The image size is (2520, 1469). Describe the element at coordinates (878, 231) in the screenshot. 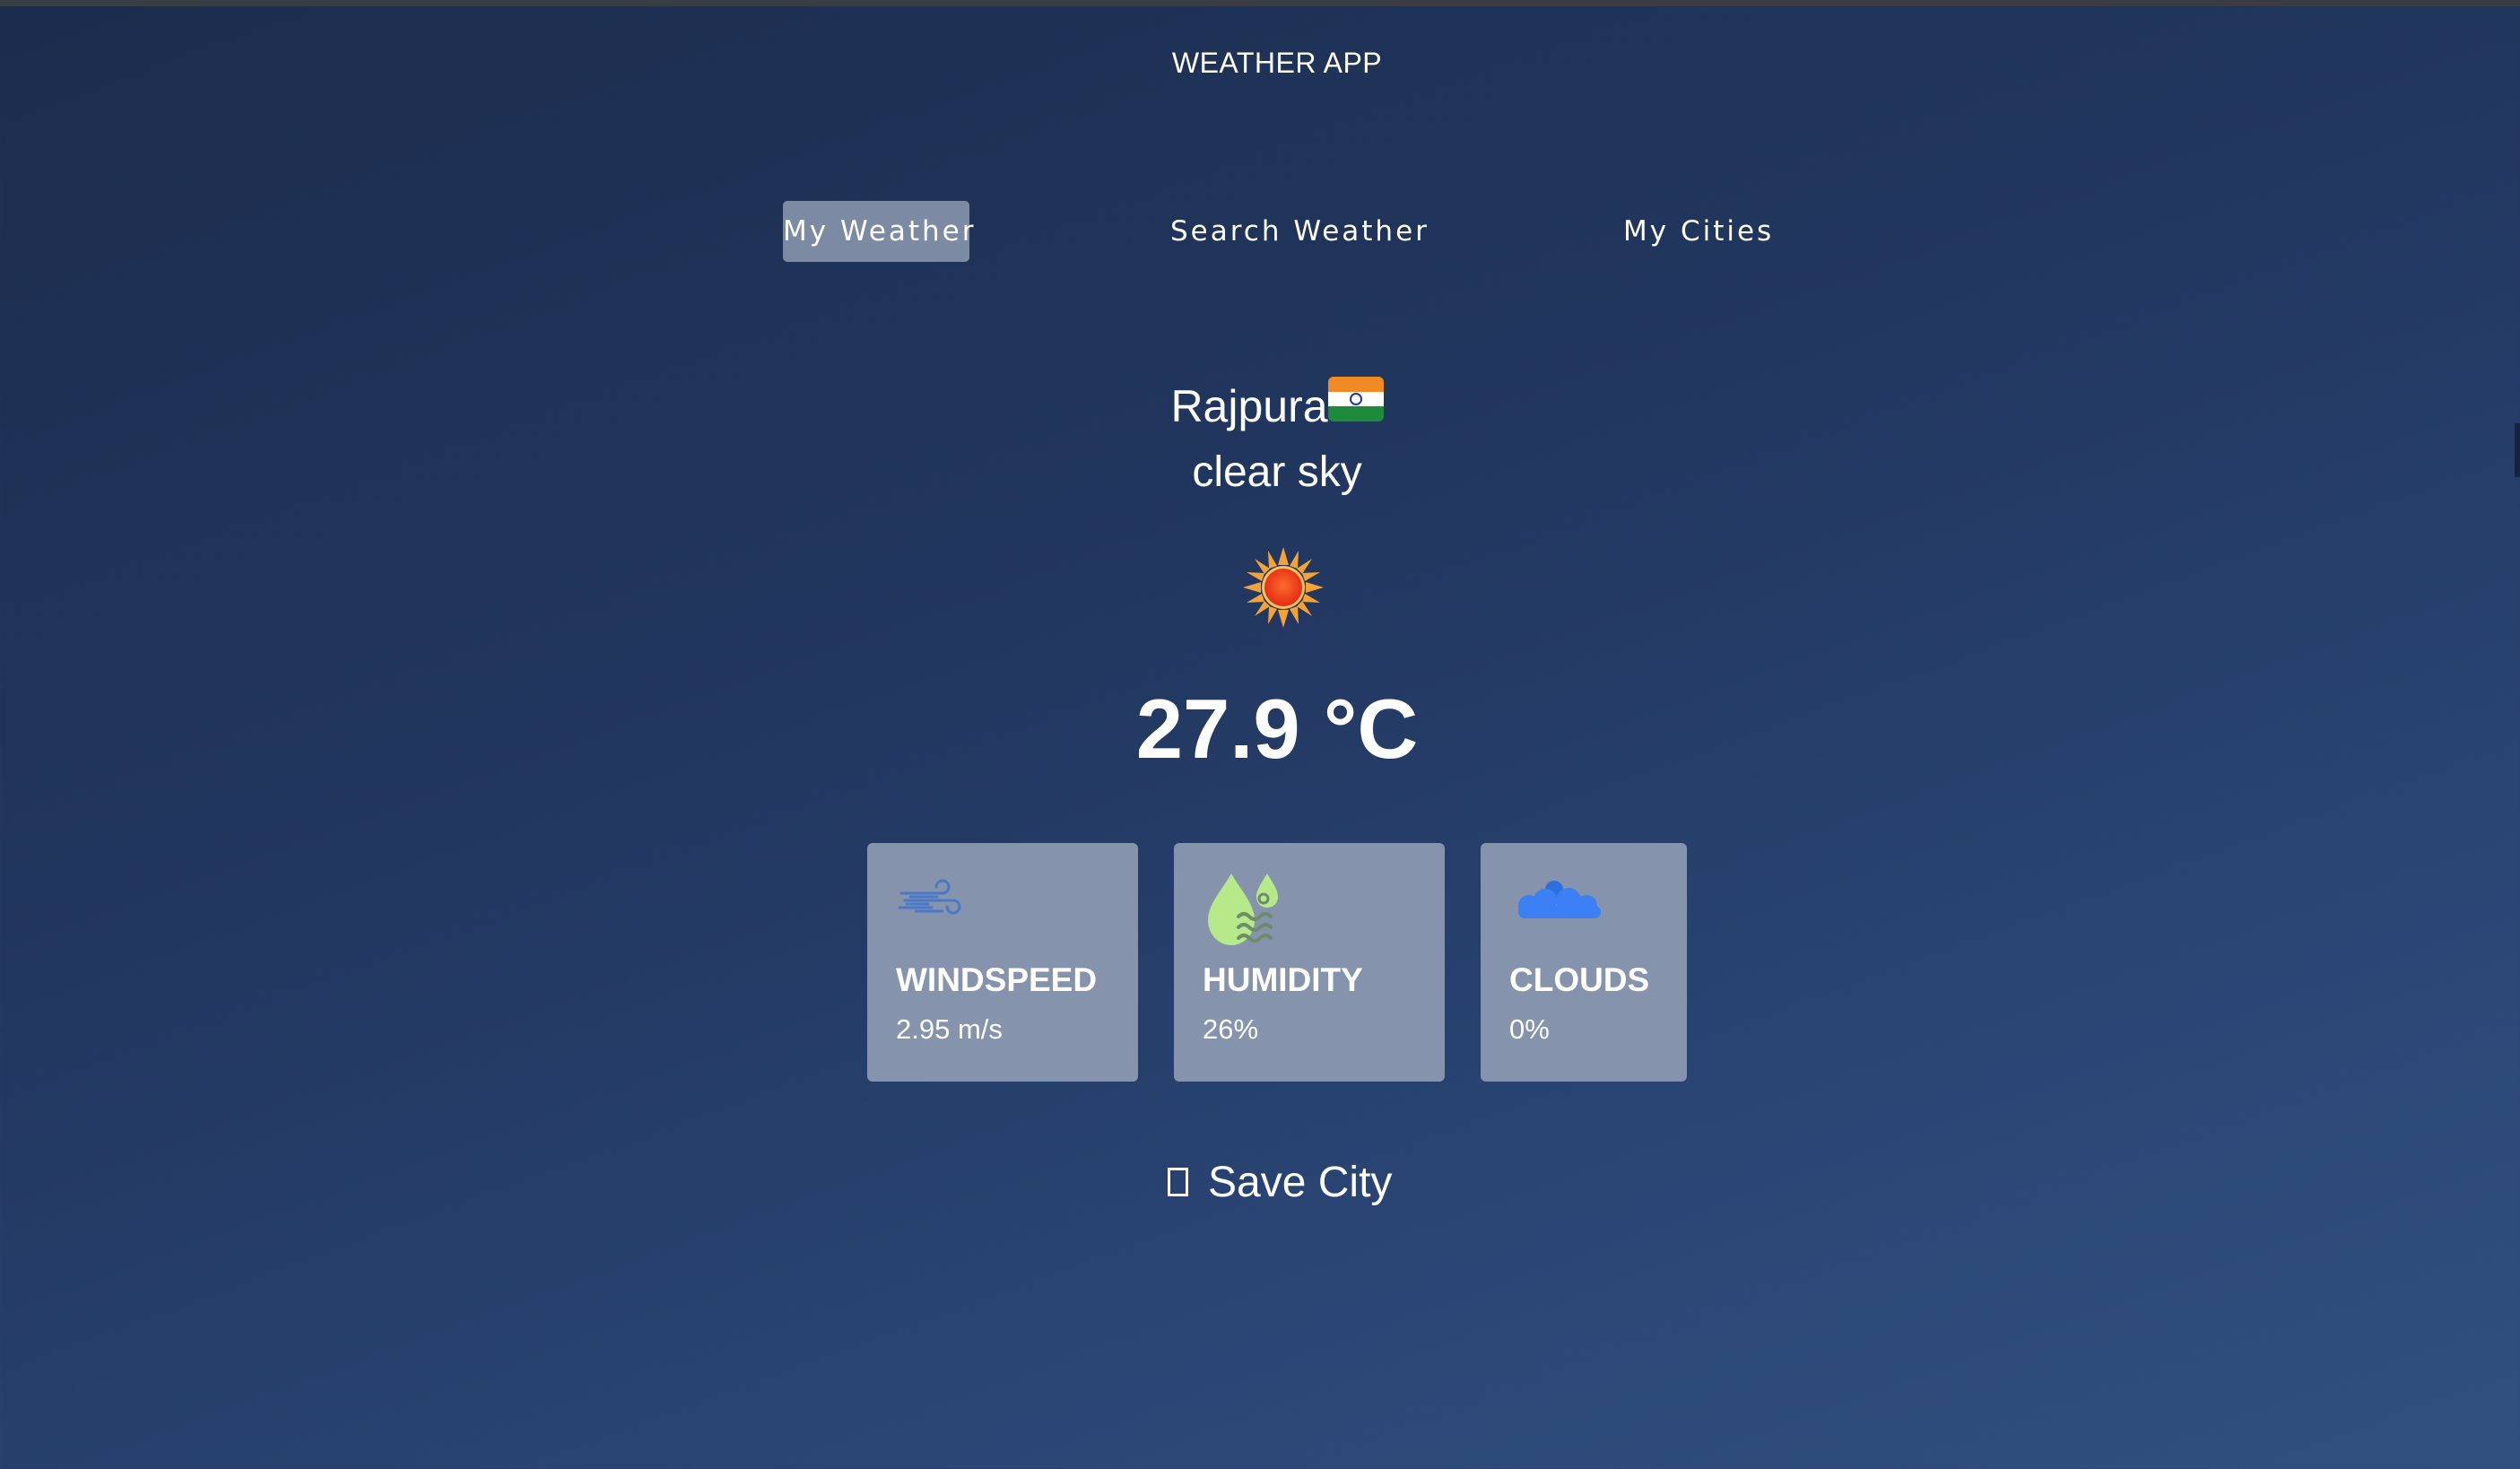

I see `tab-my-weather: My Weather` at that location.